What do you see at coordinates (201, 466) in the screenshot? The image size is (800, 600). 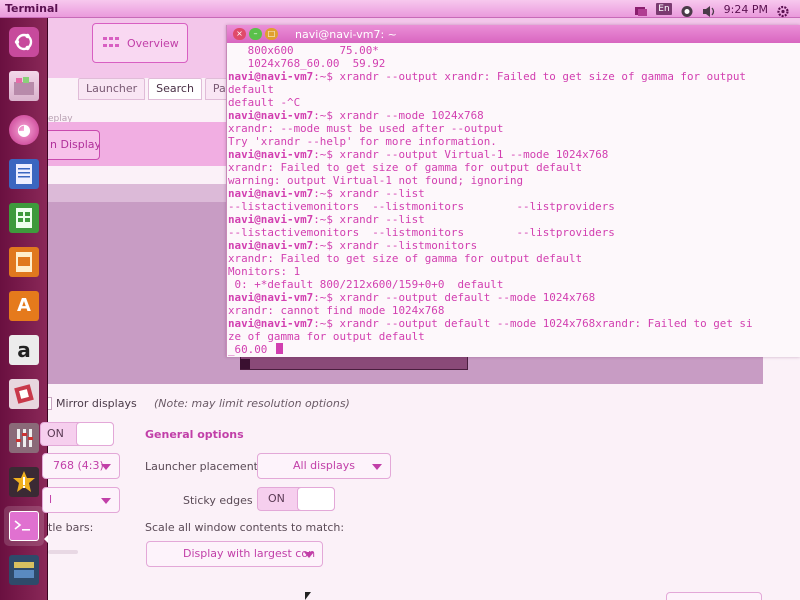 I see `launcher-placement-label: Launcher placement` at bounding box center [201, 466].